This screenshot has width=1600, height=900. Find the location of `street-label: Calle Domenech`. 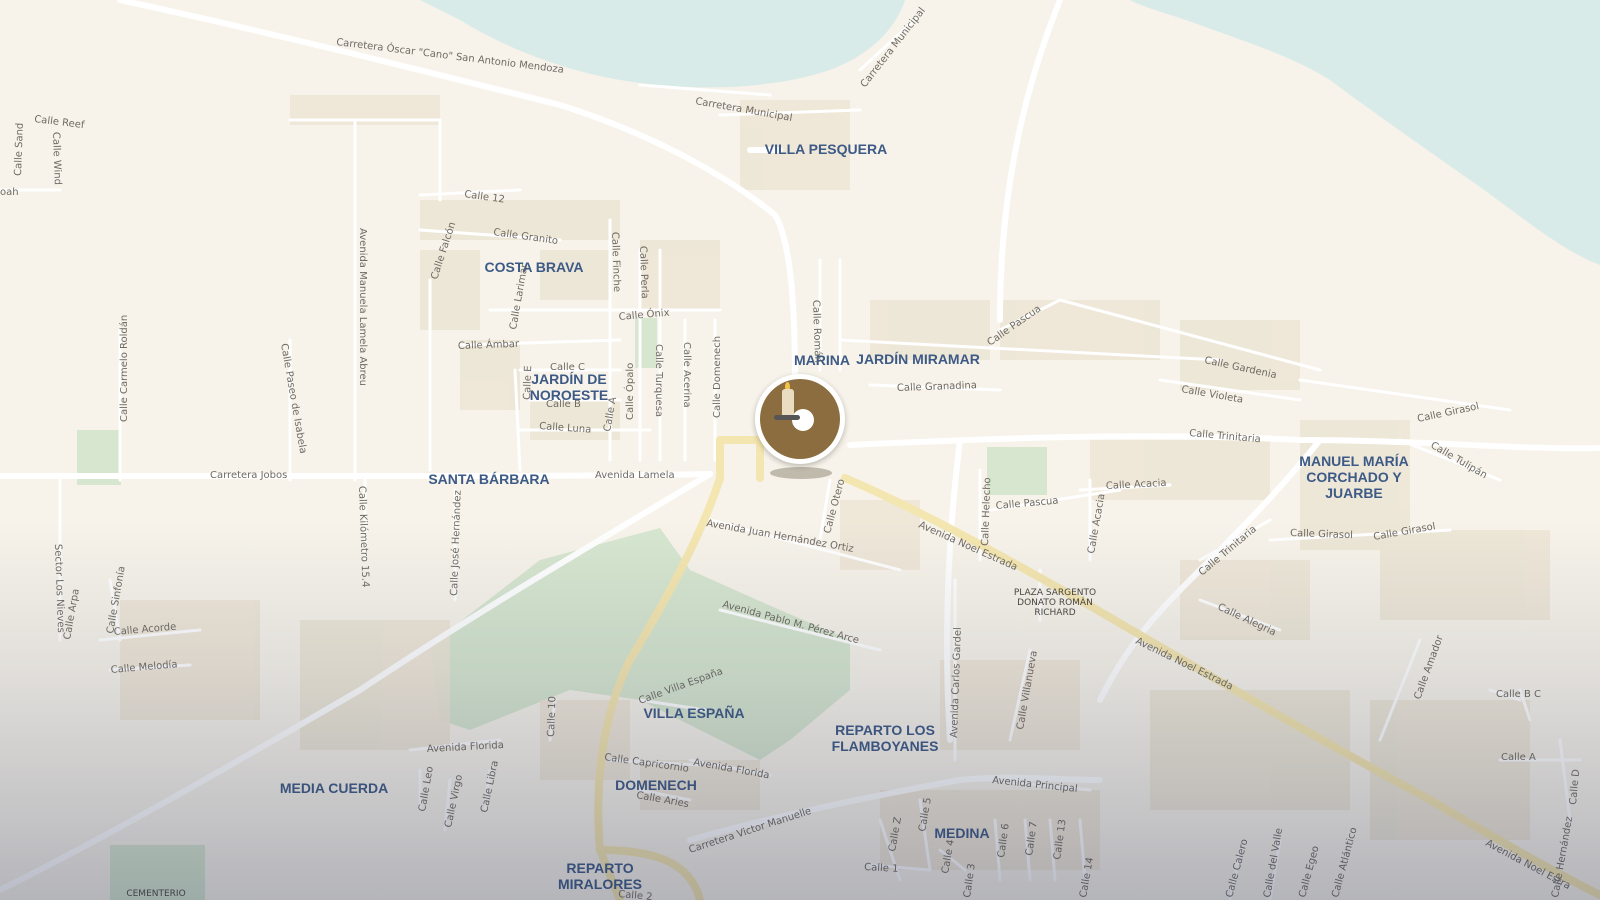

street-label: Calle Domenech is located at coordinates (717, 377).